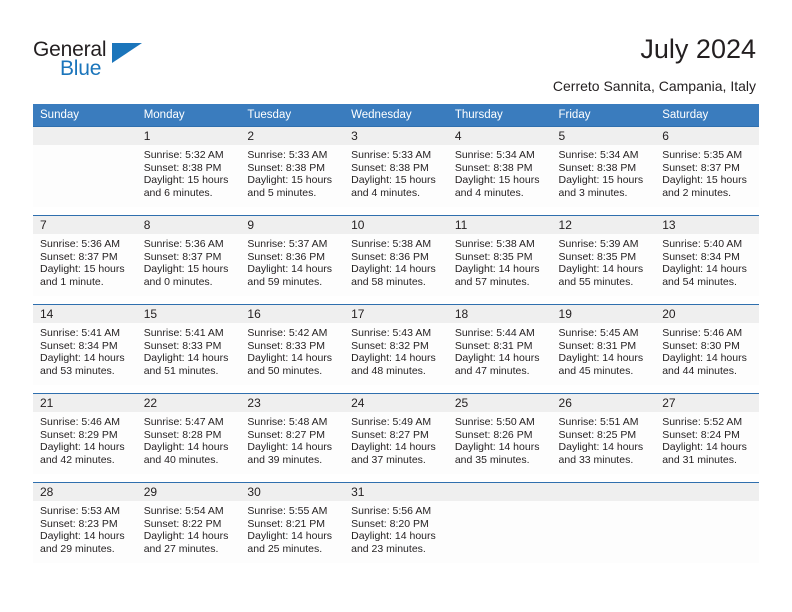 Image resolution: width=792 pixels, height=612 pixels. Describe the element at coordinates (707, 403) in the screenshot. I see `day-number: 27` at that location.